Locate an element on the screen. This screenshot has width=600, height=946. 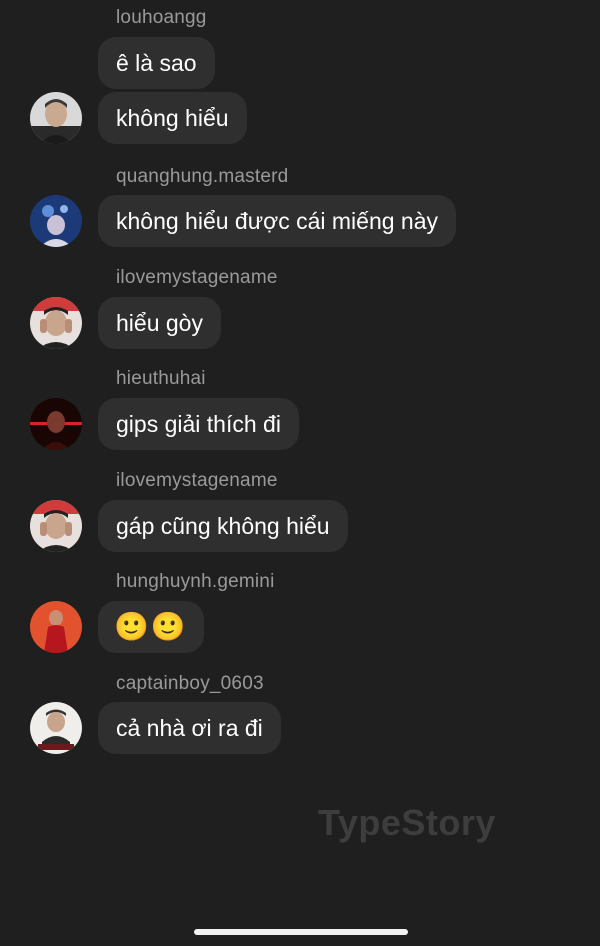
message-bubble: gips giải thích đi is located at coordinates (198, 424).